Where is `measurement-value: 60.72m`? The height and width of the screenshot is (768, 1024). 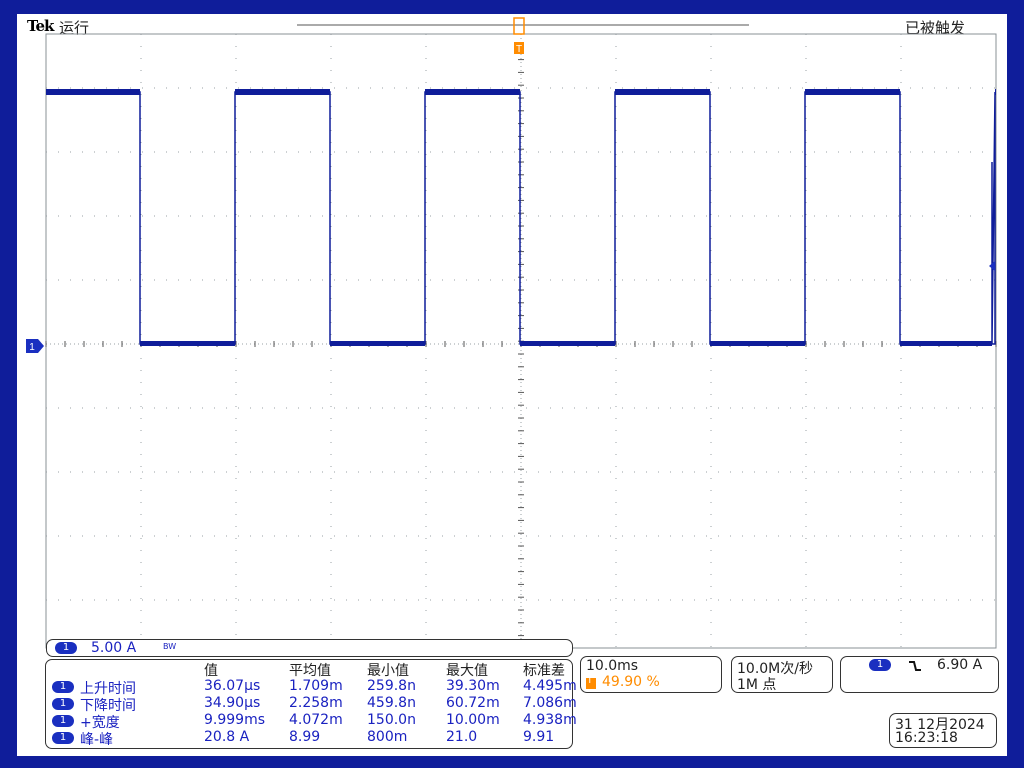
measurement-value: 60.72m is located at coordinates (473, 703).